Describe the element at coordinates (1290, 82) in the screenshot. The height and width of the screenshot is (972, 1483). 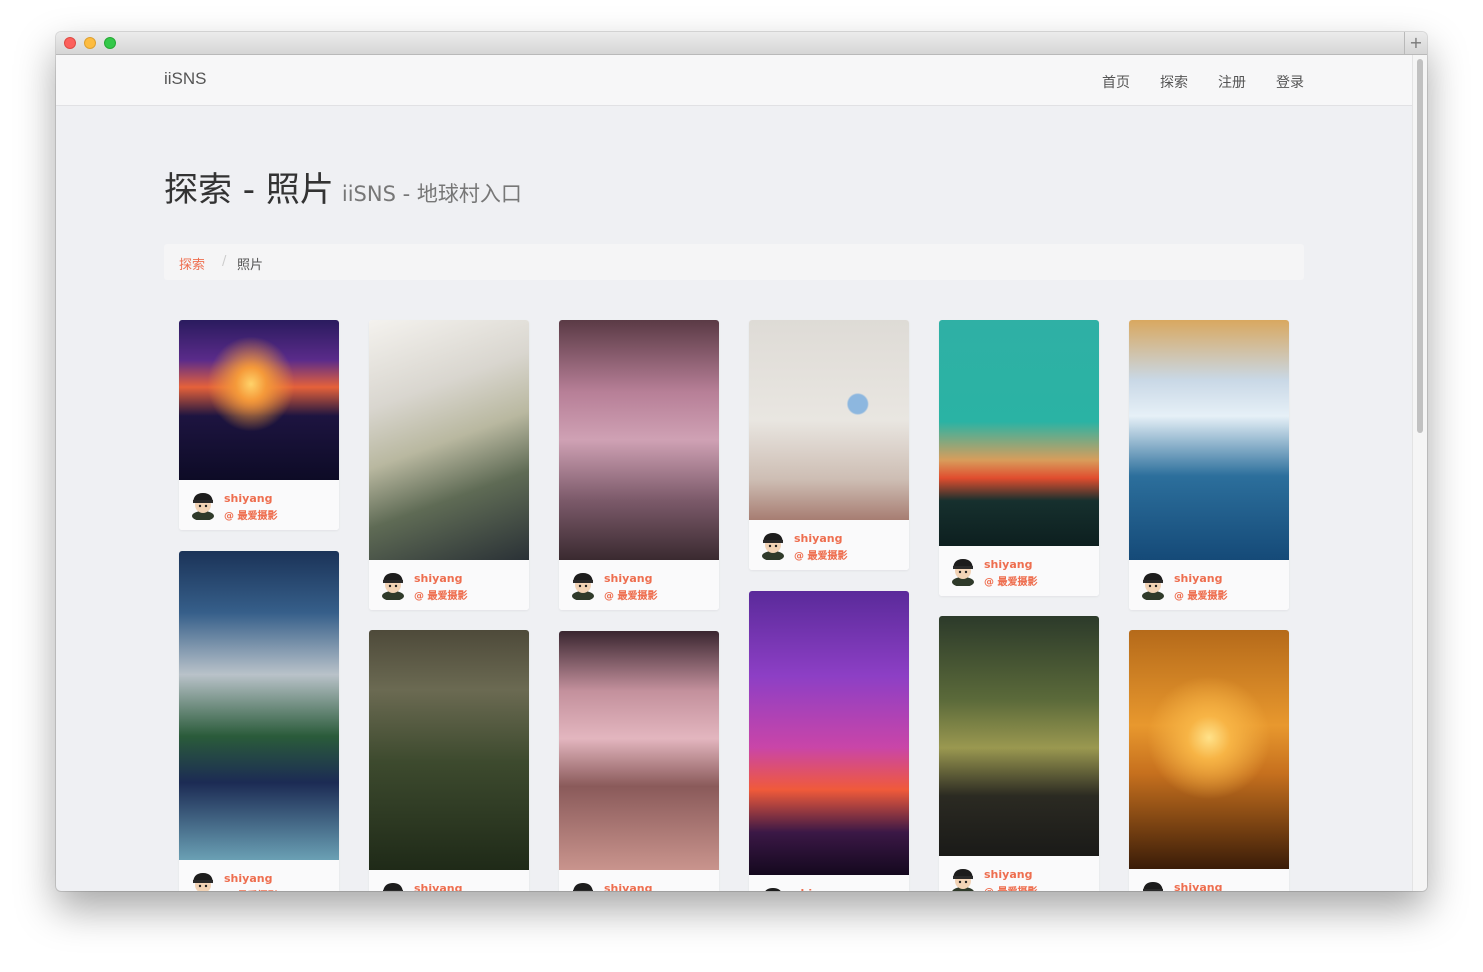
I see `nav-link-login: 登录` at that location.